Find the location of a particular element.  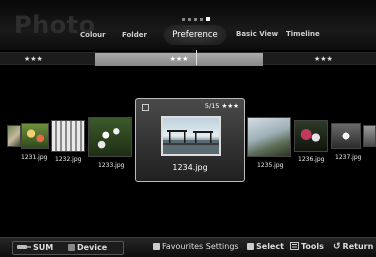

favourites-settings-button: Favourites Settings is located at coordinates (196, 247).